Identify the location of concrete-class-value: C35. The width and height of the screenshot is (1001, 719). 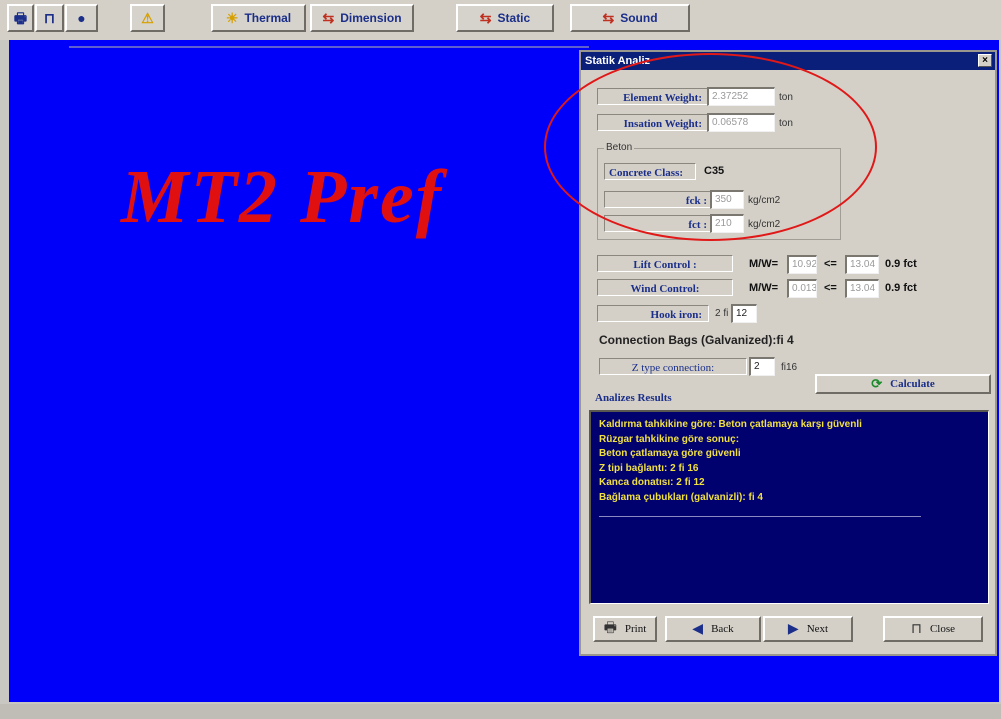
(714, 171).